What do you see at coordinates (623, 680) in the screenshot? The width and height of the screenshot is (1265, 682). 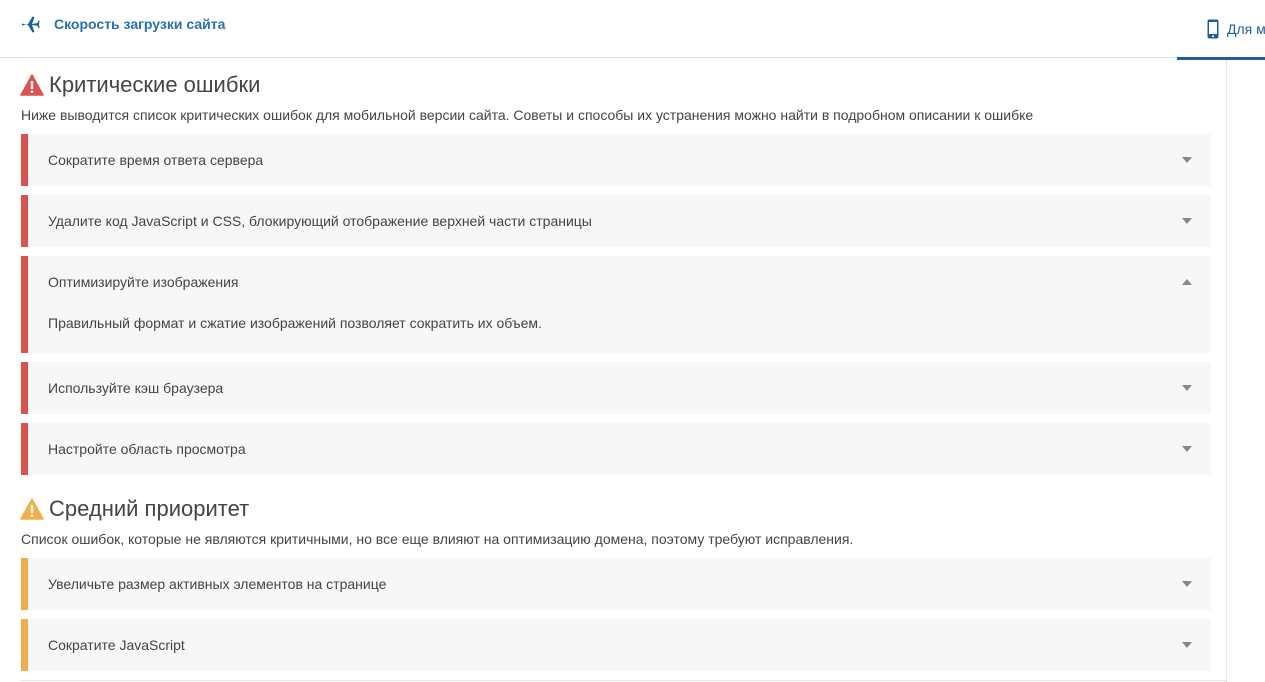 I see `content-divider` at bounding box center [623, 680].